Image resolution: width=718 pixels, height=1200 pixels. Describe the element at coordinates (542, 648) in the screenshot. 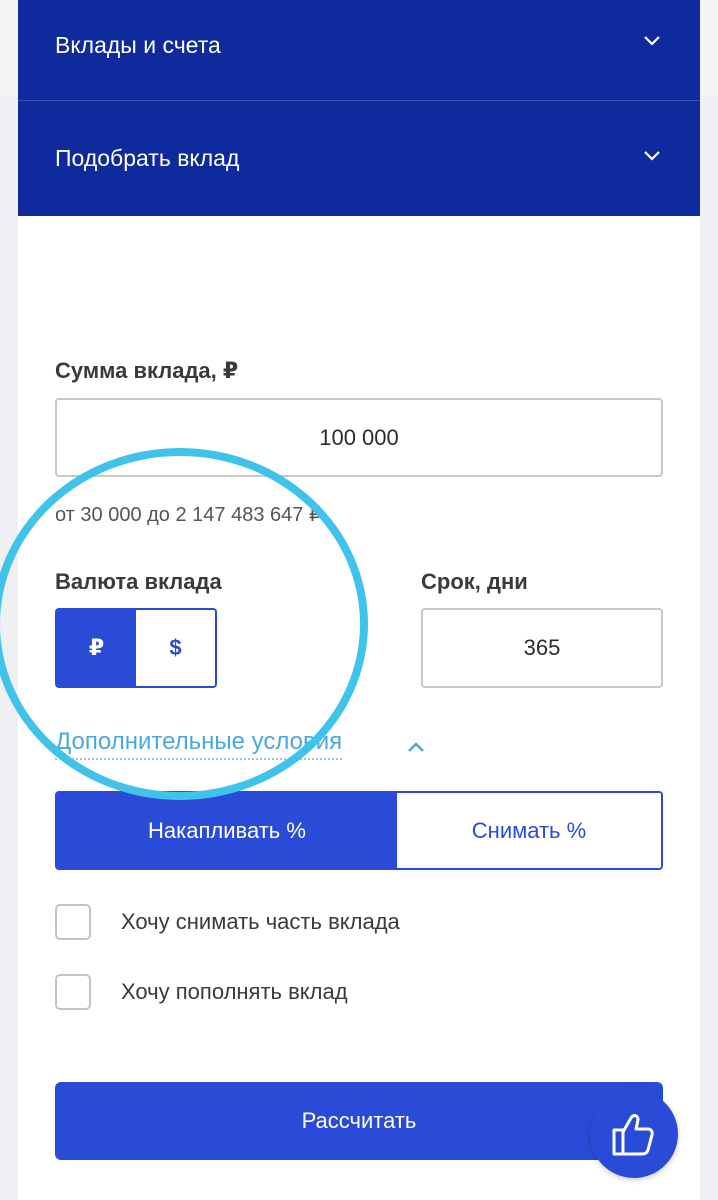

I see `term-input: 365` at that location.